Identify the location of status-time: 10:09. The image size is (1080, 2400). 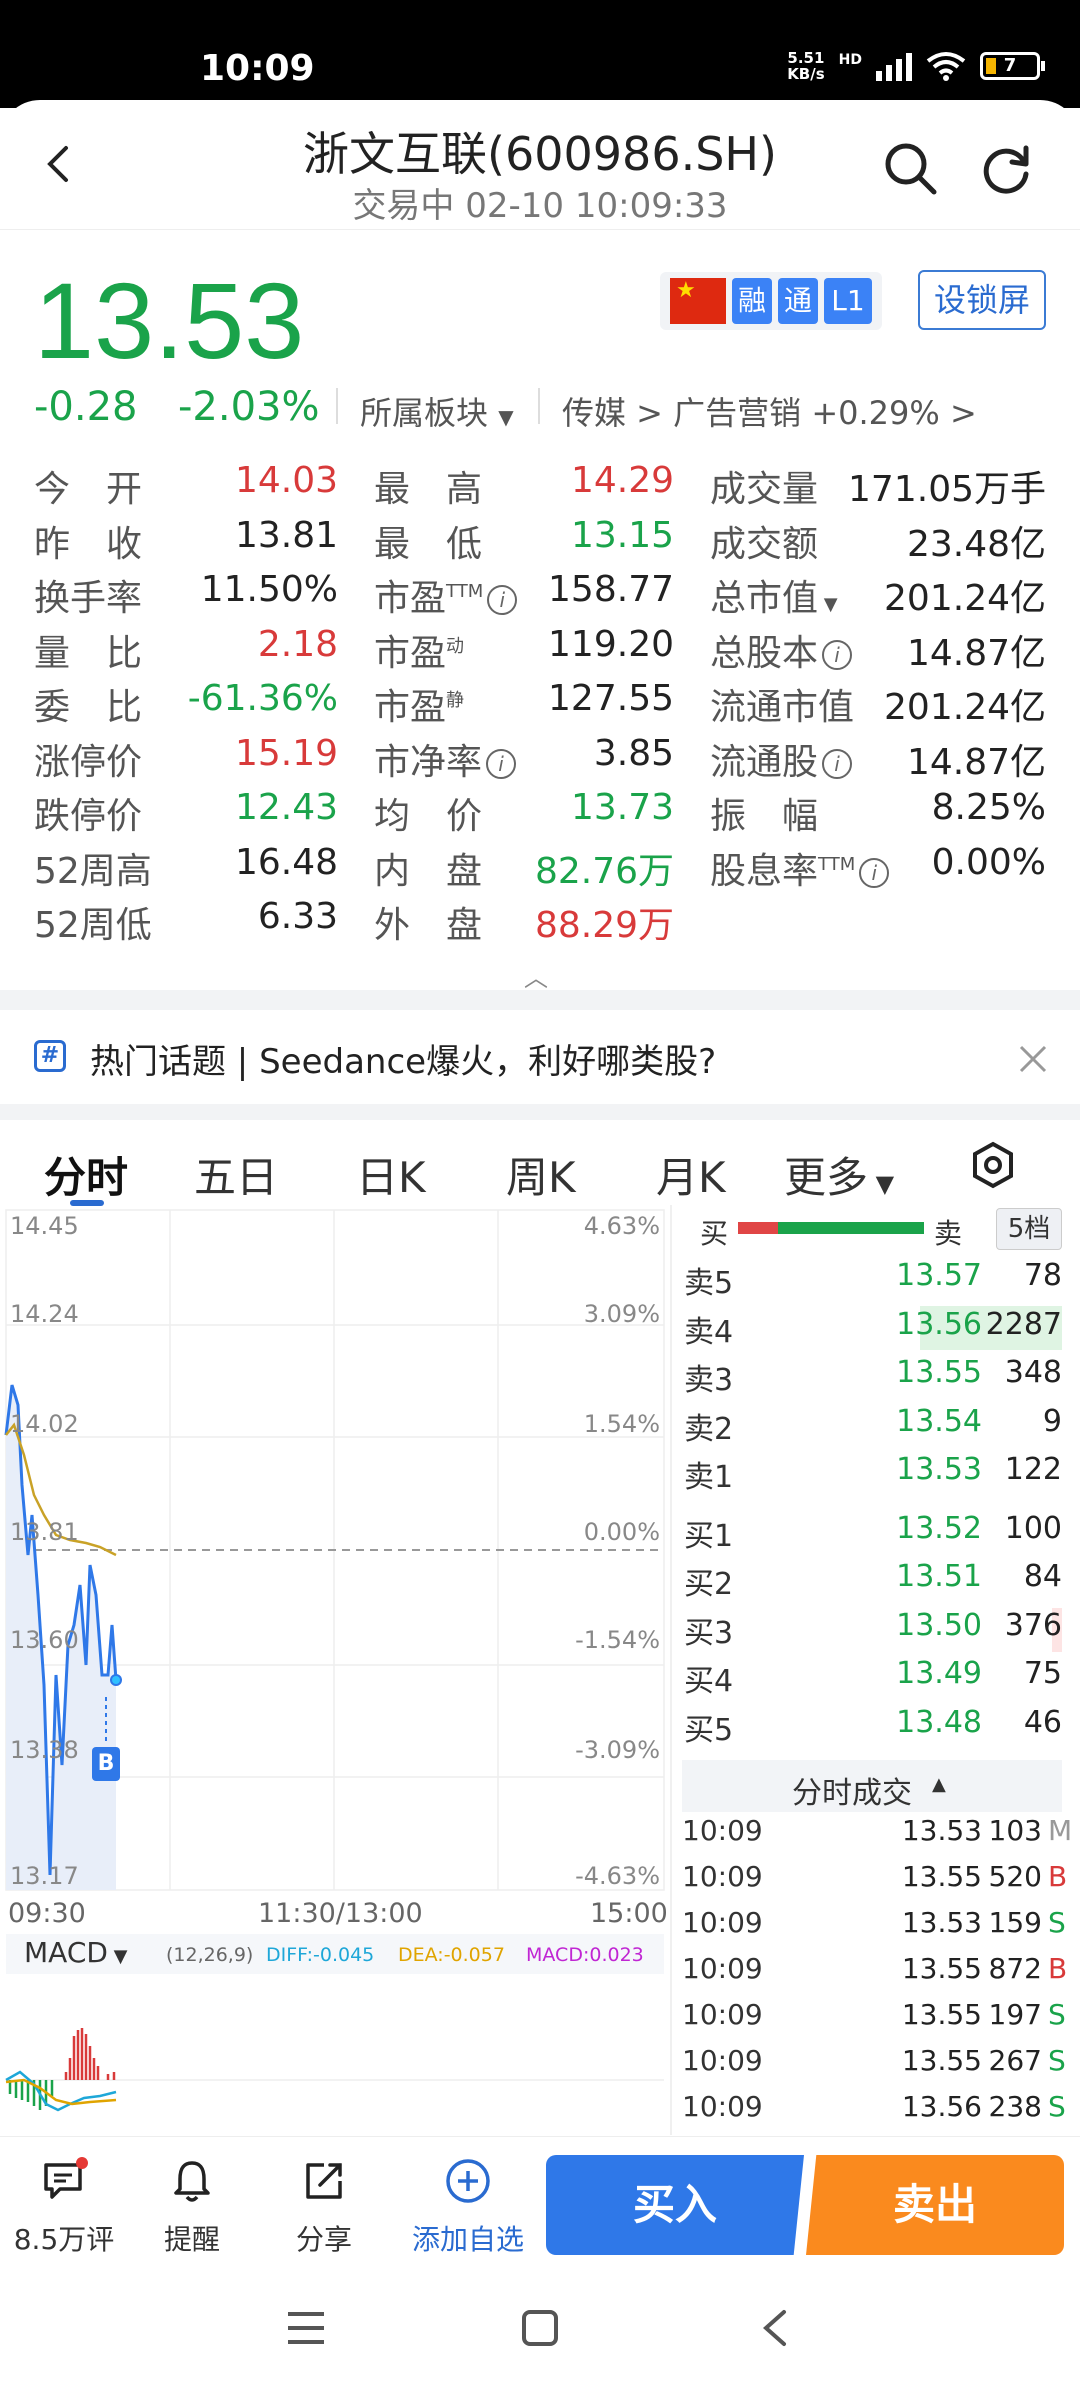
(257, 68).